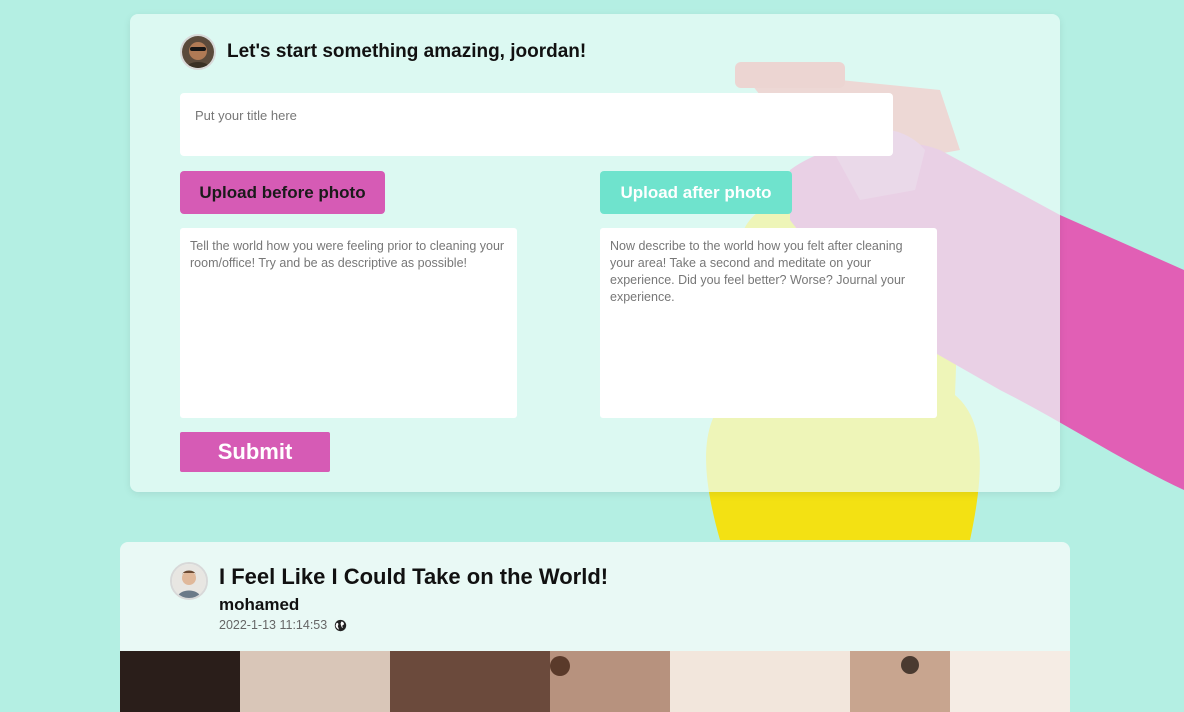  I want to click on post-image, so click(595, 681).